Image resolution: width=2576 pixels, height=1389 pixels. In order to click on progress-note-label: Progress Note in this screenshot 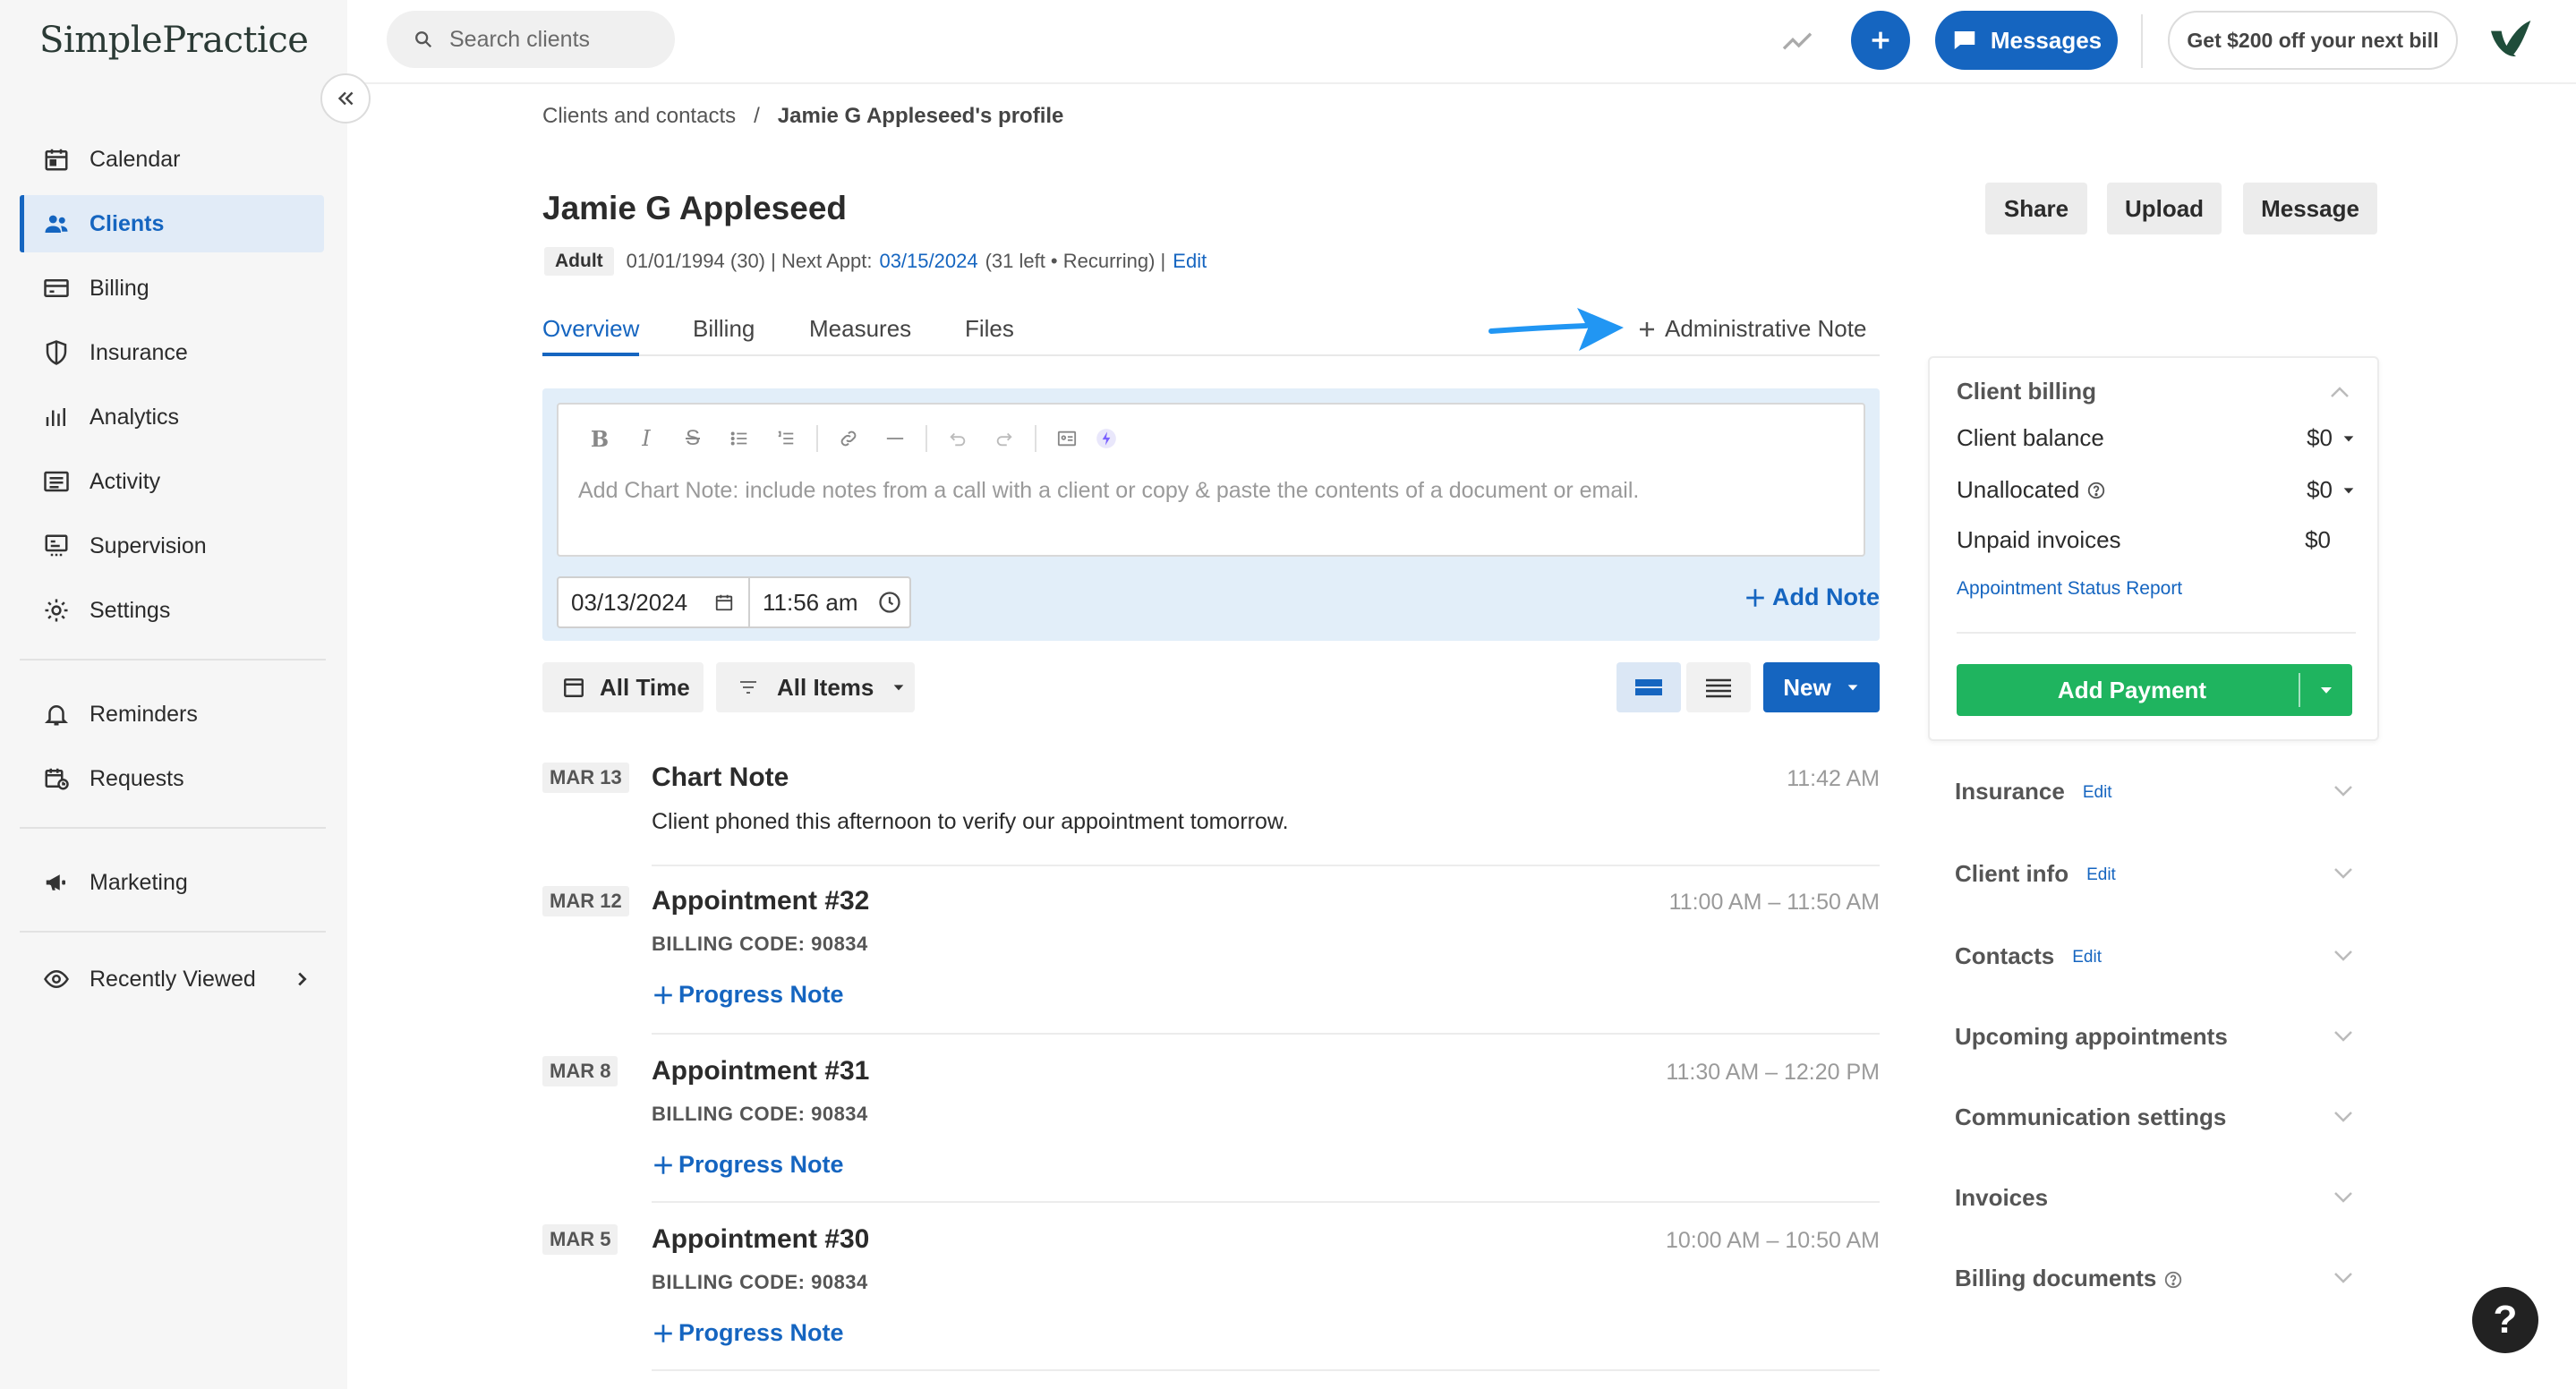, I will do `click(761, 994)`.